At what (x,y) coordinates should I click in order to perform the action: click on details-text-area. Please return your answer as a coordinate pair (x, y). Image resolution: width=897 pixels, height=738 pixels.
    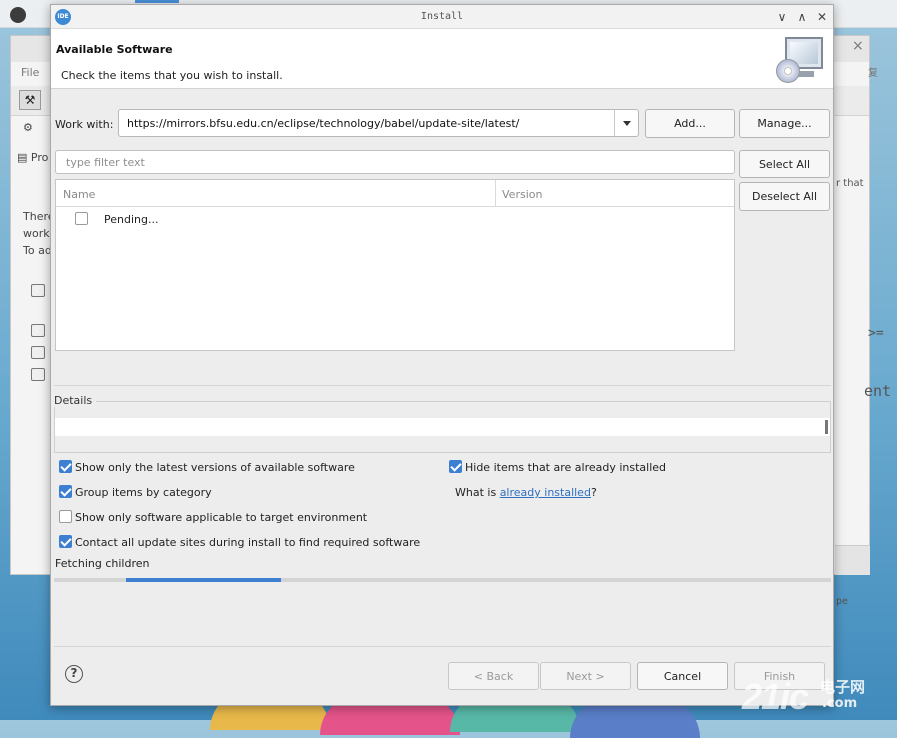
    Looking at the image, I should click on (442, 427).